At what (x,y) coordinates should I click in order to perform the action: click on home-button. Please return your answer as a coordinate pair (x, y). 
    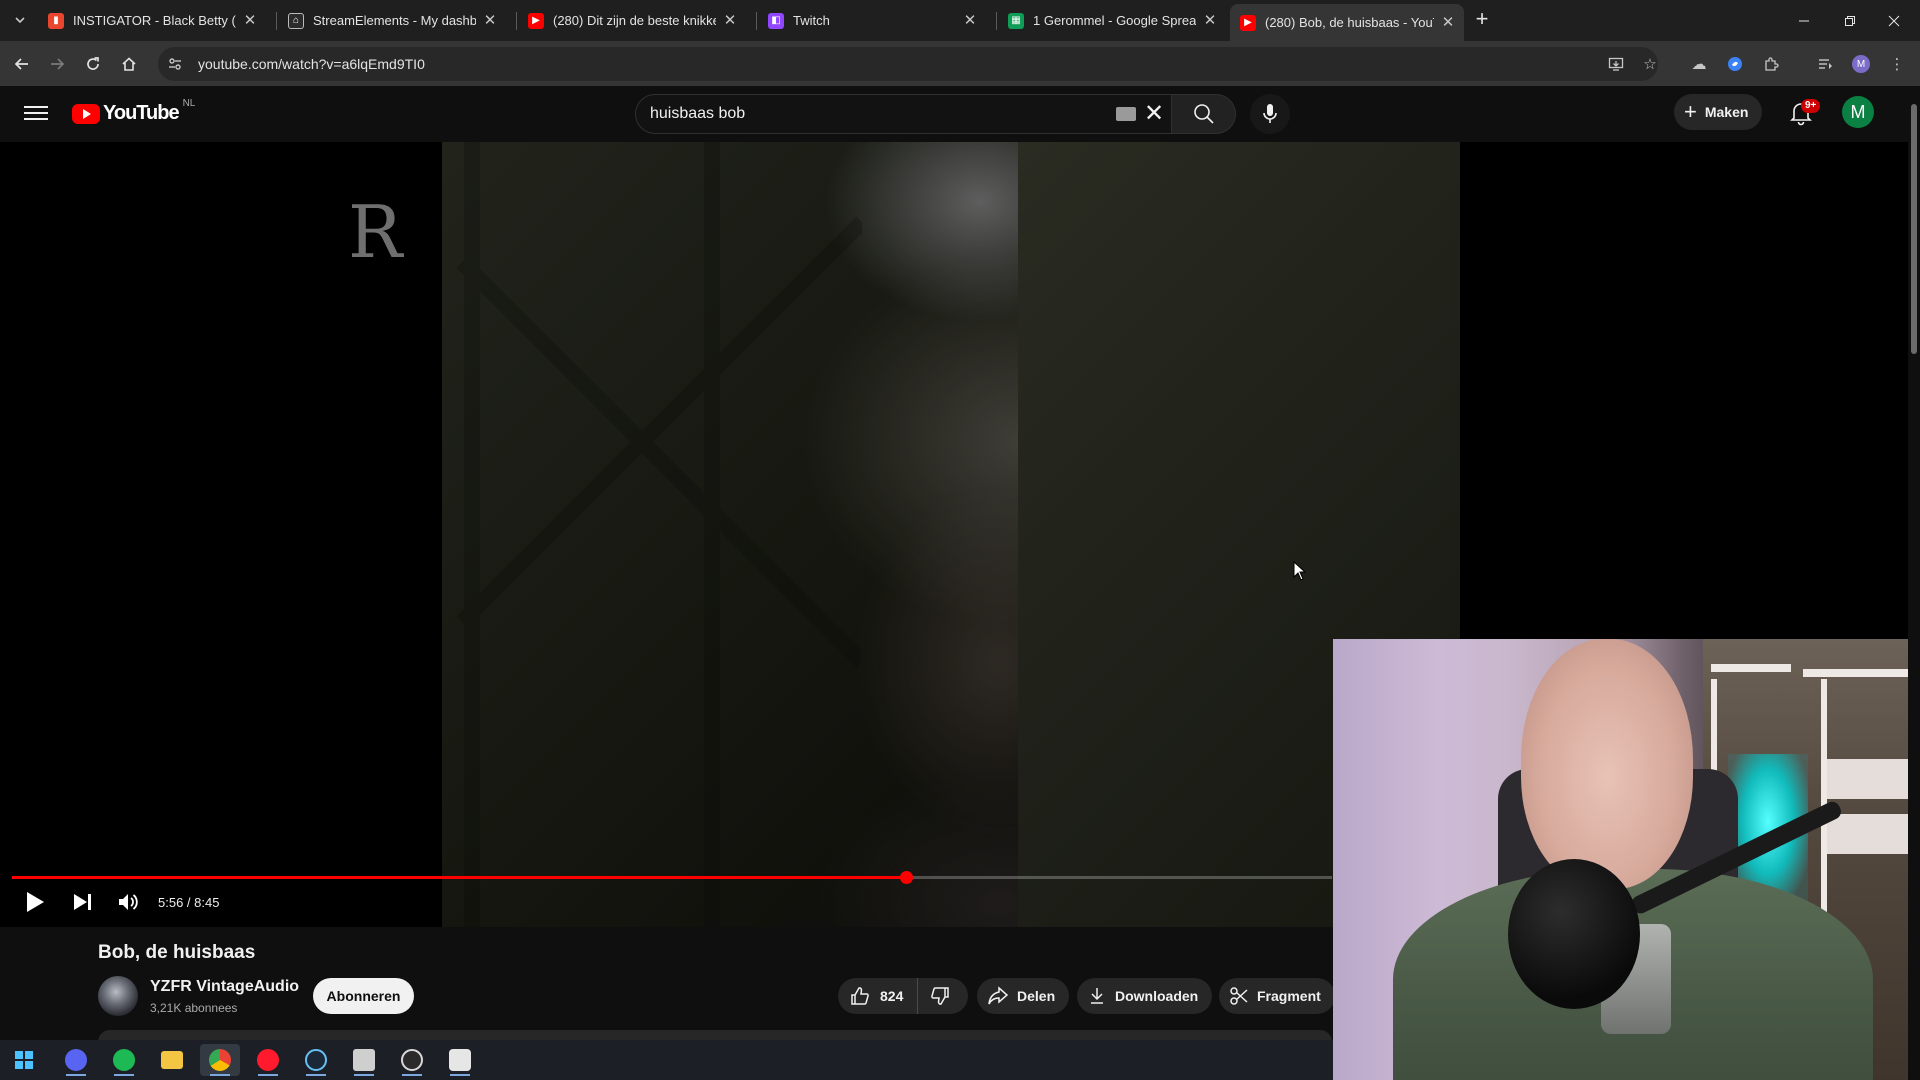
    Looking at the image, I should click on (129, 64).